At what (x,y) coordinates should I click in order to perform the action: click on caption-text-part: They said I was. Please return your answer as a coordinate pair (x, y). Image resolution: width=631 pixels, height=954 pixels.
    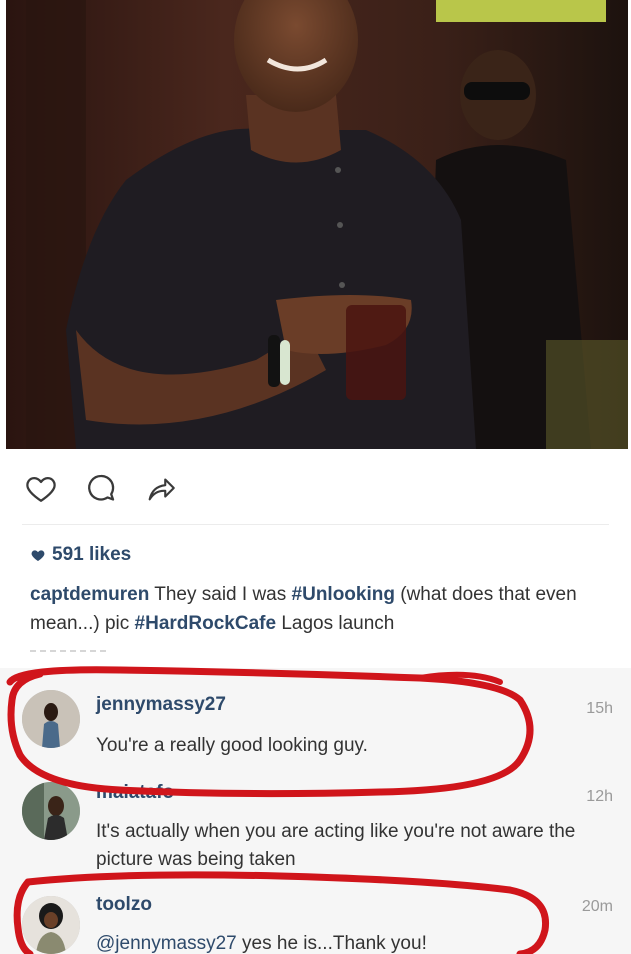
    Looking at the image, I should click on (220, 594).